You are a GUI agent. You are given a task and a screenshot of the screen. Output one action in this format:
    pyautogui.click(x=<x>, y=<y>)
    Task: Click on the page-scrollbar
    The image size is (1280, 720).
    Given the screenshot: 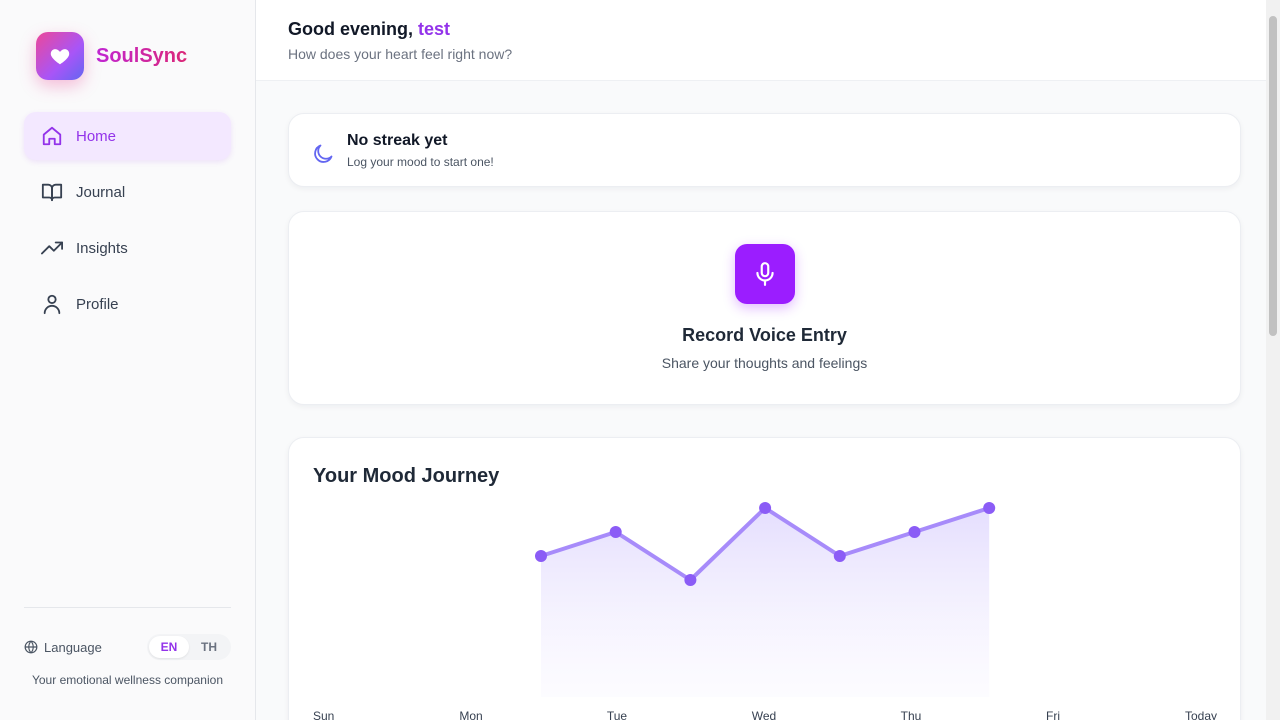 What is the action you would take?
    pyautogui.click(x=1273, y=360)
    